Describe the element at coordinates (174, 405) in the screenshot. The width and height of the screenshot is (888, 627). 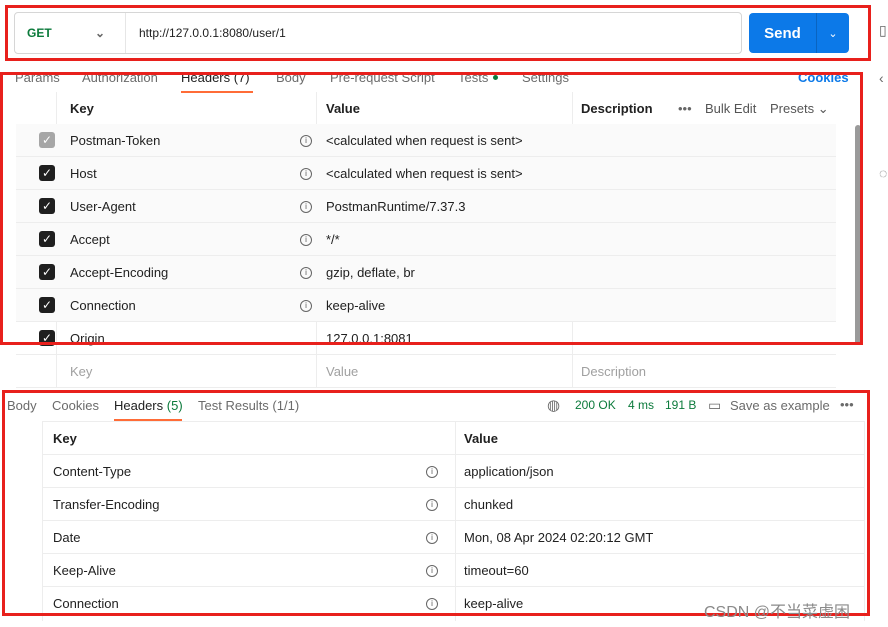
I see `headers-count: (5)` at that location.